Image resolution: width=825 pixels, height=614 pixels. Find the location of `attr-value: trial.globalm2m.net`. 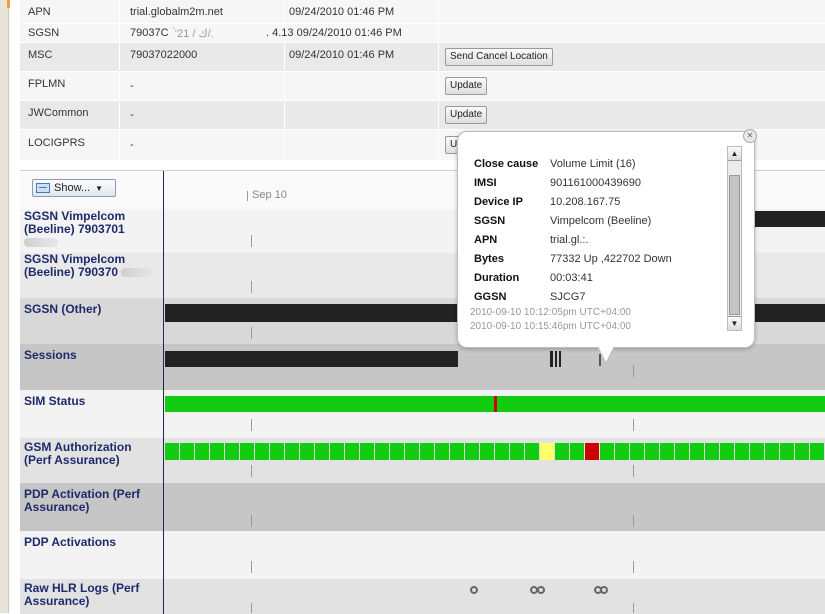

attr-value: trial.globalm2m.net is located at coordinates (176, 11).